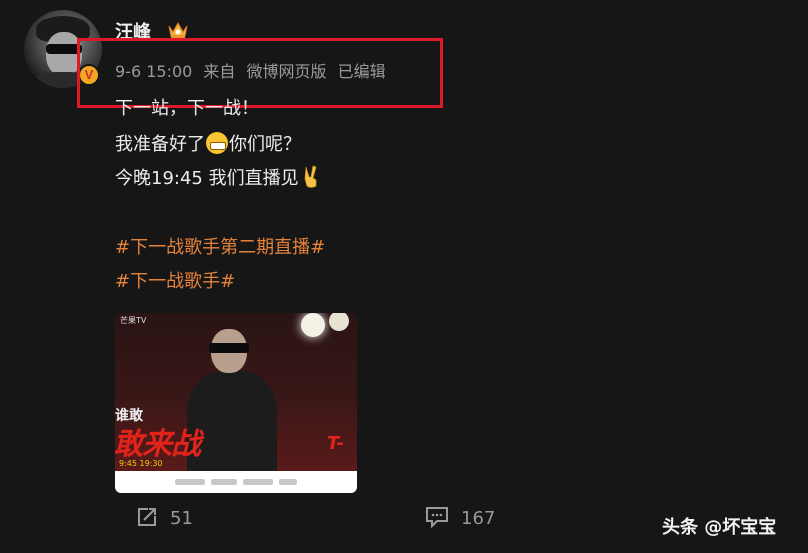  What do you see at coordinates (336, 443) in the screenshot?
I see `image-tower-text: T-` at bounding box center [336, 443].